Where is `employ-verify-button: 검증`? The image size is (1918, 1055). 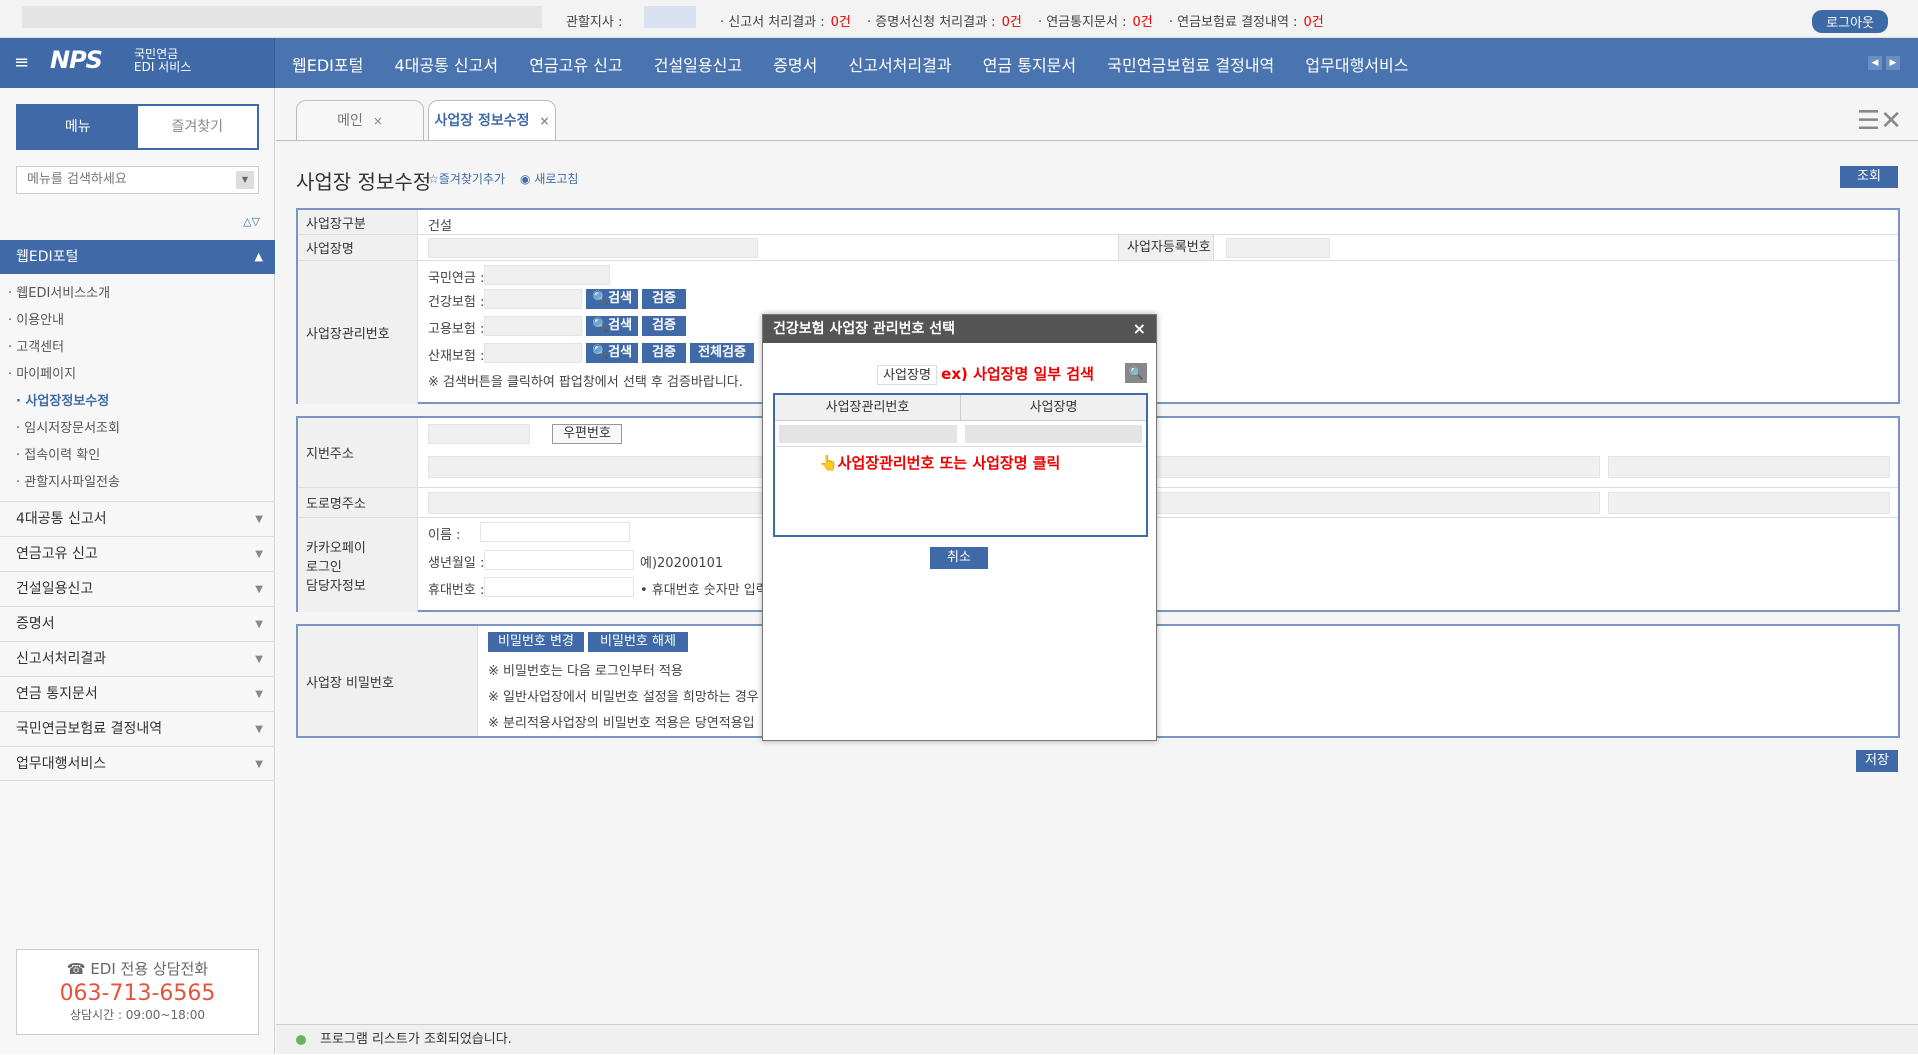
employ-verify-button: 검증 is located at coordinates (664, 326).